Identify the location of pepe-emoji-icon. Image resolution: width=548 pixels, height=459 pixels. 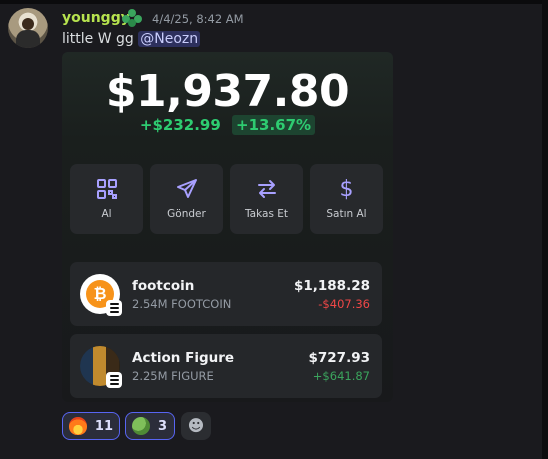
(141, 426).